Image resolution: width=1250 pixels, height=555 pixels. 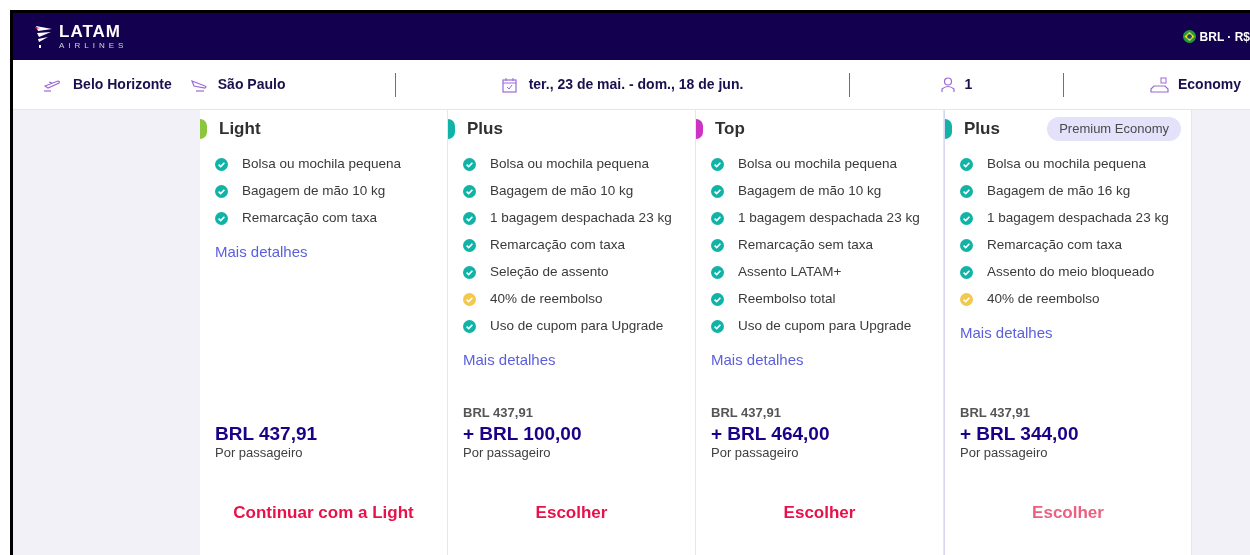 What do you see at coordinates (198, 84) in the screenshot?
I see `landing-icon` at bounding box center [198, 84].